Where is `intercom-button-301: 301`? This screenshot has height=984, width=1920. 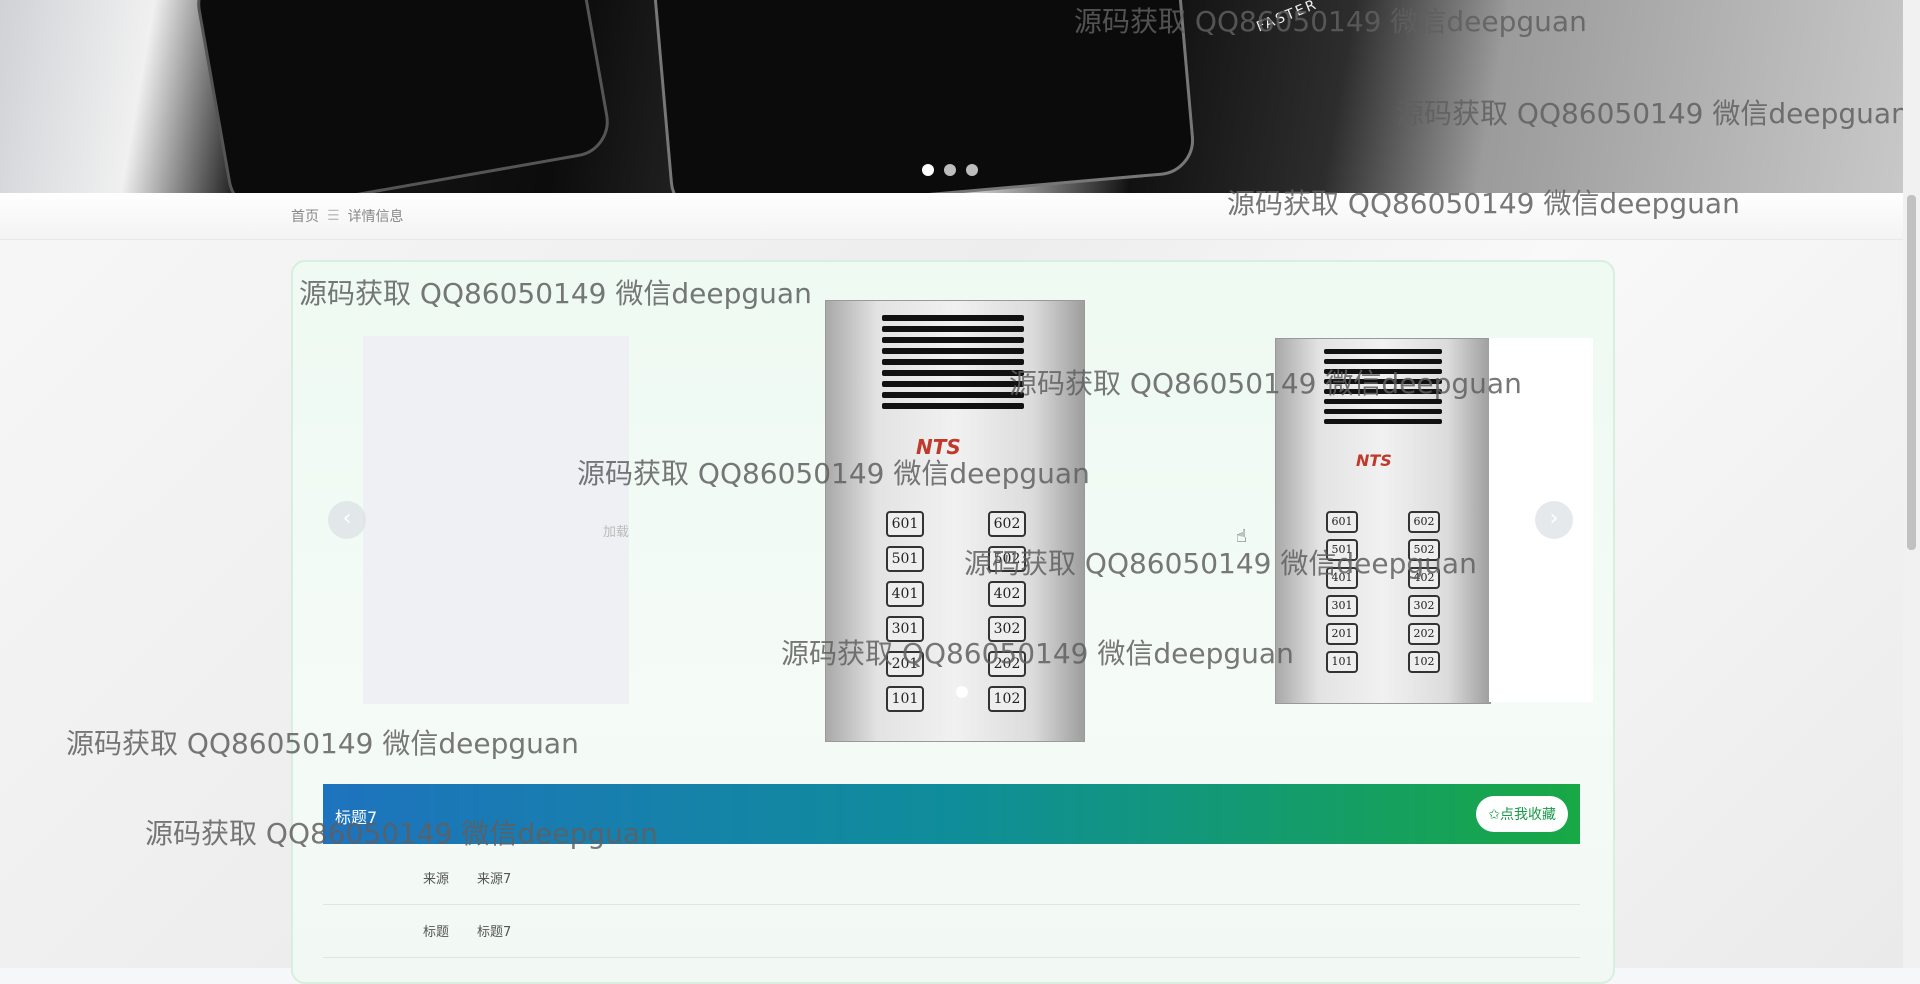
intercom-button-301: 301 is located at coordinates (1342, 606).